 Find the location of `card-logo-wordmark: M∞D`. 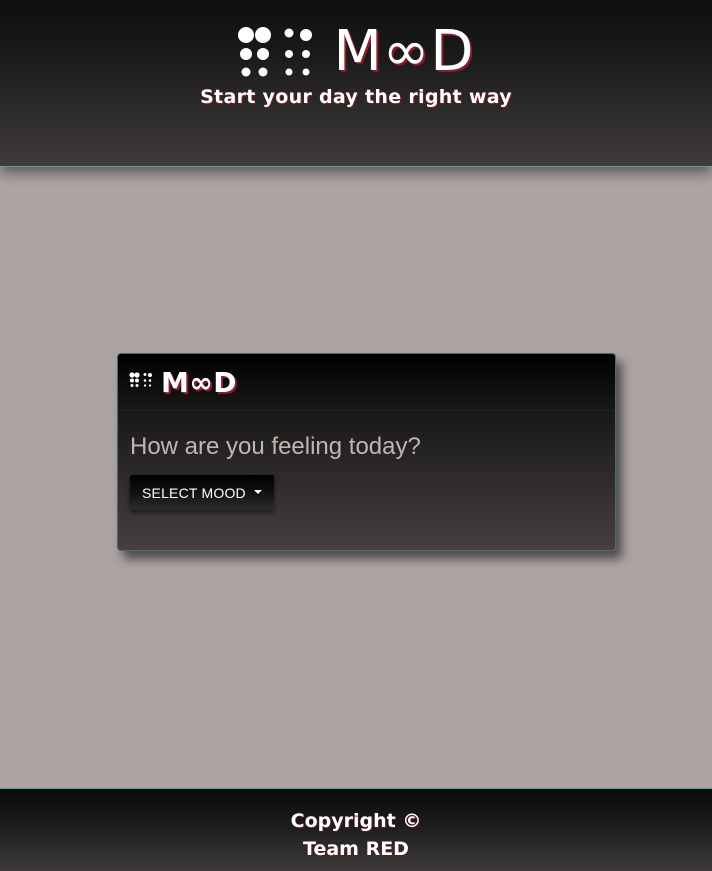

card-logo-wordmark: M∞D is located at coordinates (199, 382).